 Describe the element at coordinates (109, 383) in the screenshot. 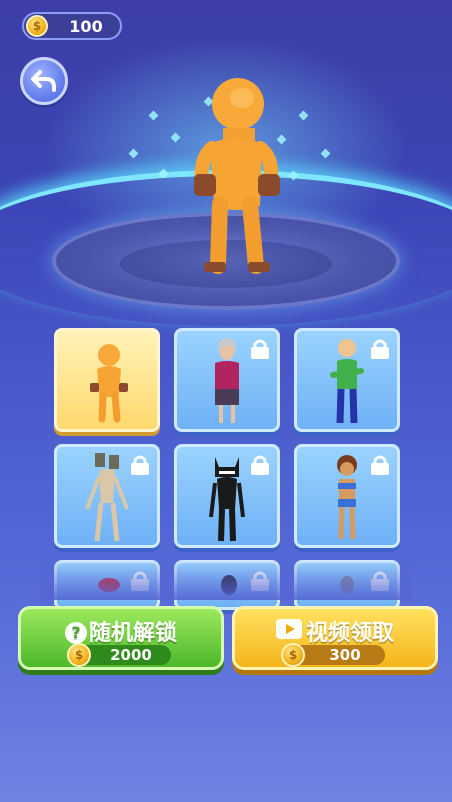

I see `orange-dummy-figure` at that location.